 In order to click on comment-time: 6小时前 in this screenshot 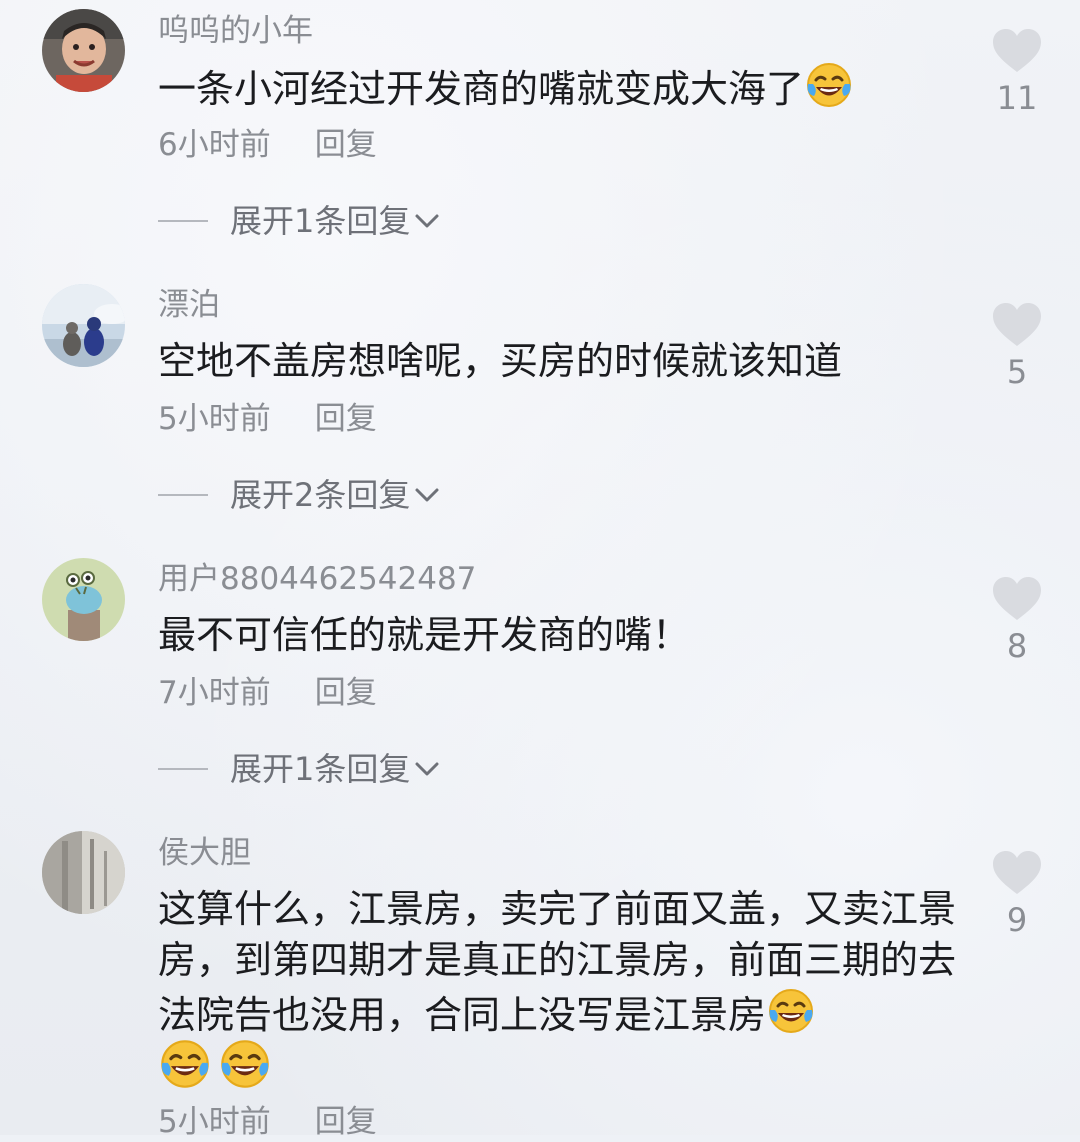, I will do `click(214, 145)`.